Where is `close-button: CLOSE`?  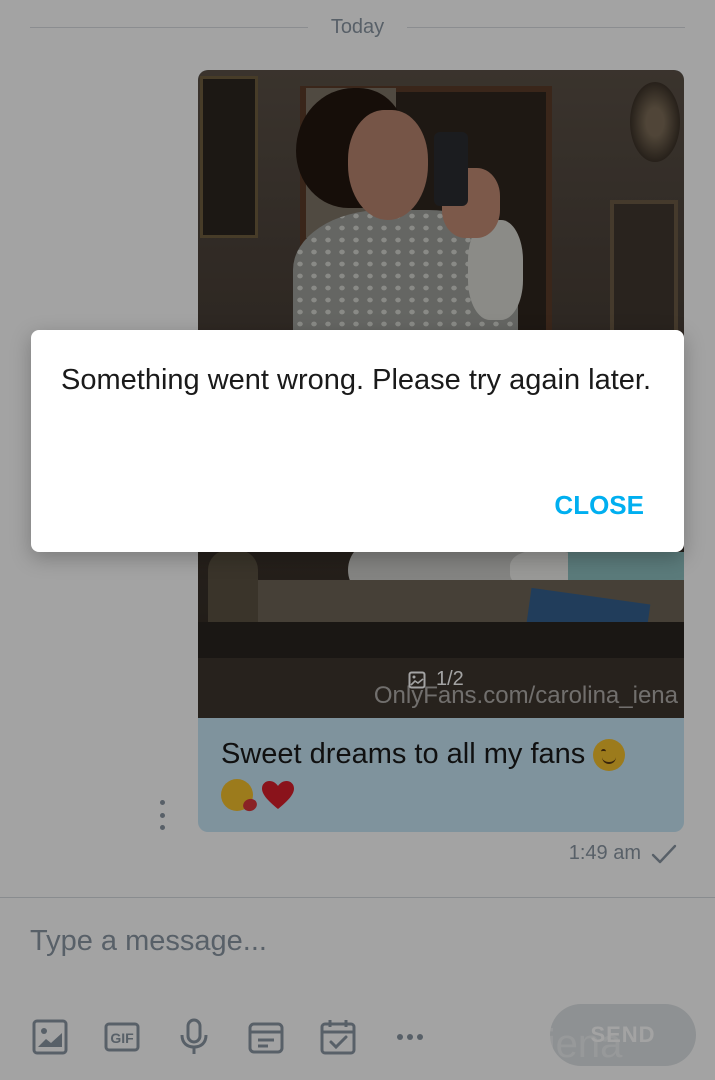
close-button: CLOSE is located at coordinates (599, 505).